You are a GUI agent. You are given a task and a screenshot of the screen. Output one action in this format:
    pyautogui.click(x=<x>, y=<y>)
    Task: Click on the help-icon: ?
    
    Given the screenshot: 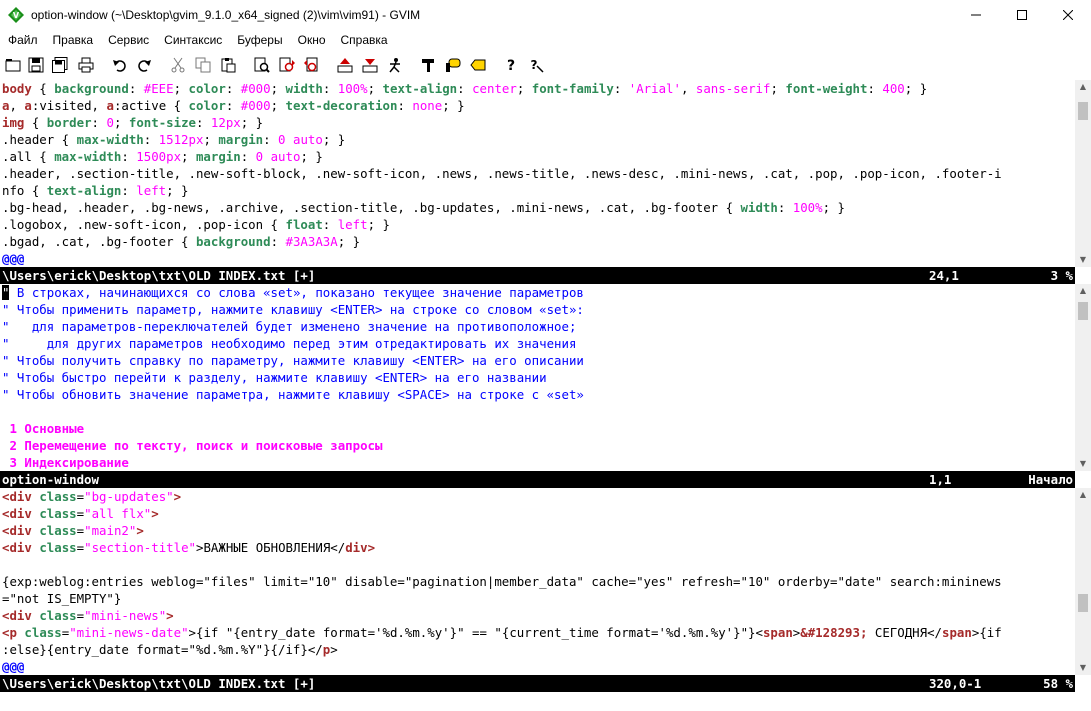 What is the action you would take?
    pyautogui.click(x=511, y=65)
    